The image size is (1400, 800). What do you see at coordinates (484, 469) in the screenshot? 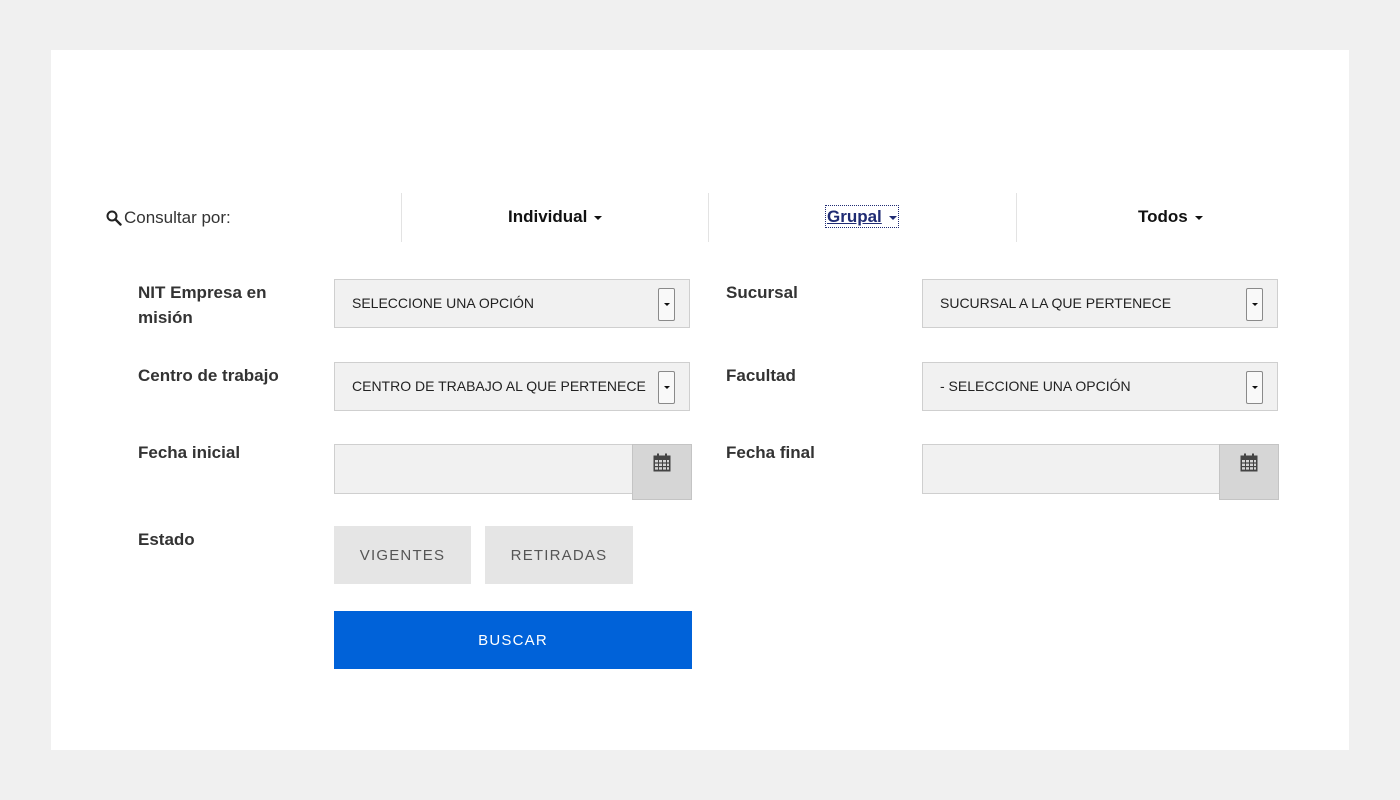
I see `fecha-inicial-input` at bounding box center [484, 469].